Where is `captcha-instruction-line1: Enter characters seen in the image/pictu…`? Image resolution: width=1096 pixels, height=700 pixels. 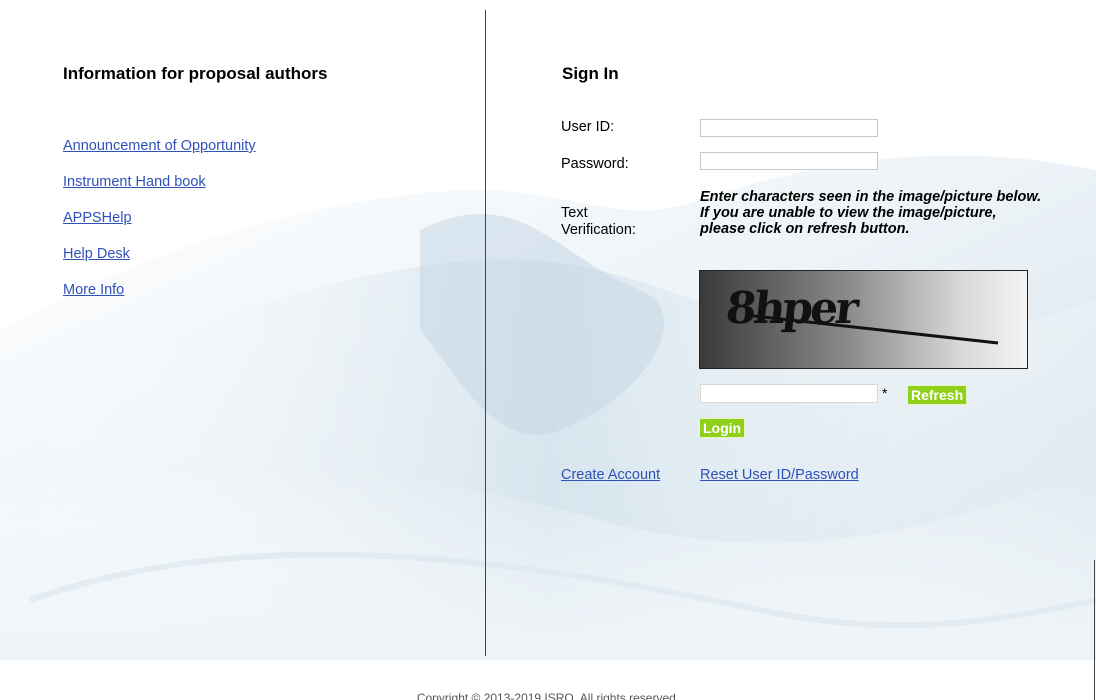 captcha-instruction-line1: Enter characters seen in the image/pictu… is located at coordinates (871, 197).